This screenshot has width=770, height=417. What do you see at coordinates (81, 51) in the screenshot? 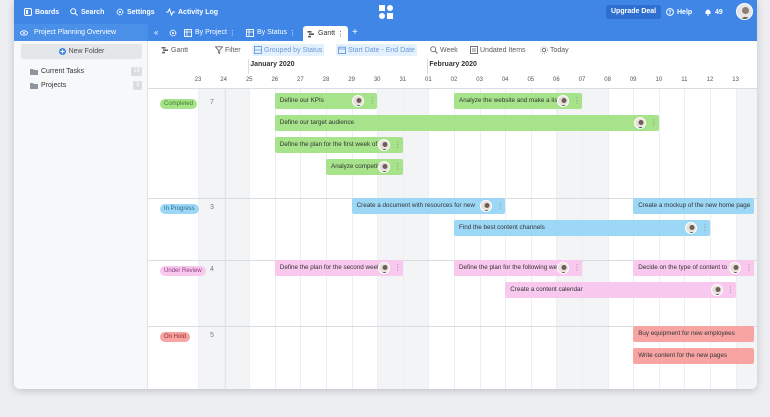
I see `new-folder-button: New Folder` at bounding box center [81, 51].